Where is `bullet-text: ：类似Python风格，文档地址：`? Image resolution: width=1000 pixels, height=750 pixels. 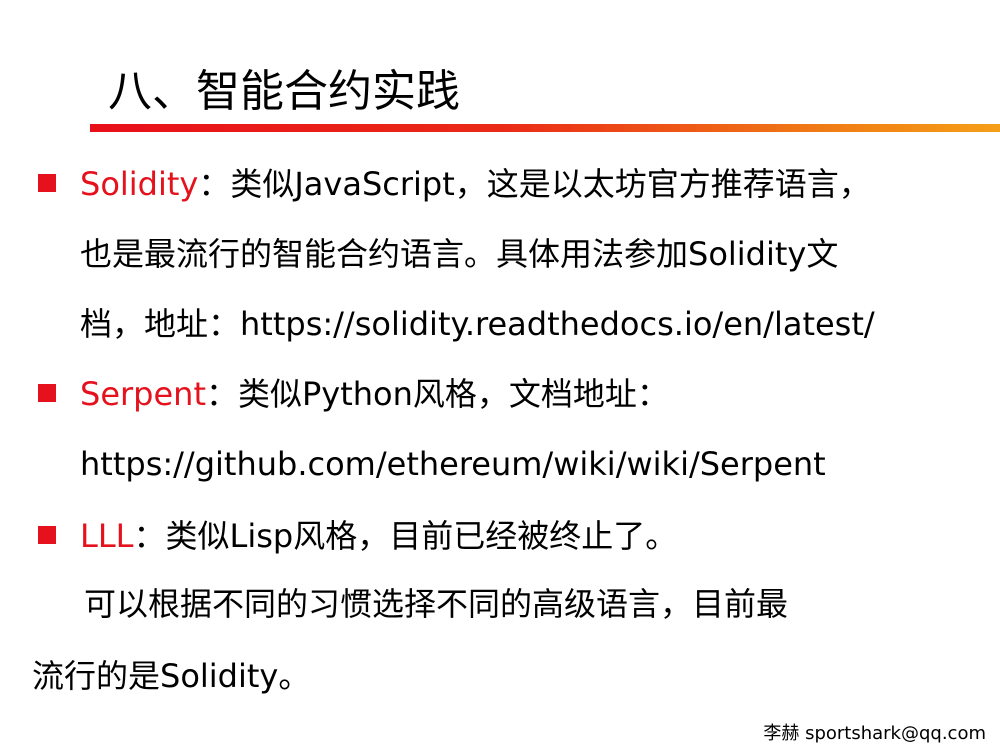
bullet-text: ：类似Python风格，文档地址： is located at coordinates (437, 394).